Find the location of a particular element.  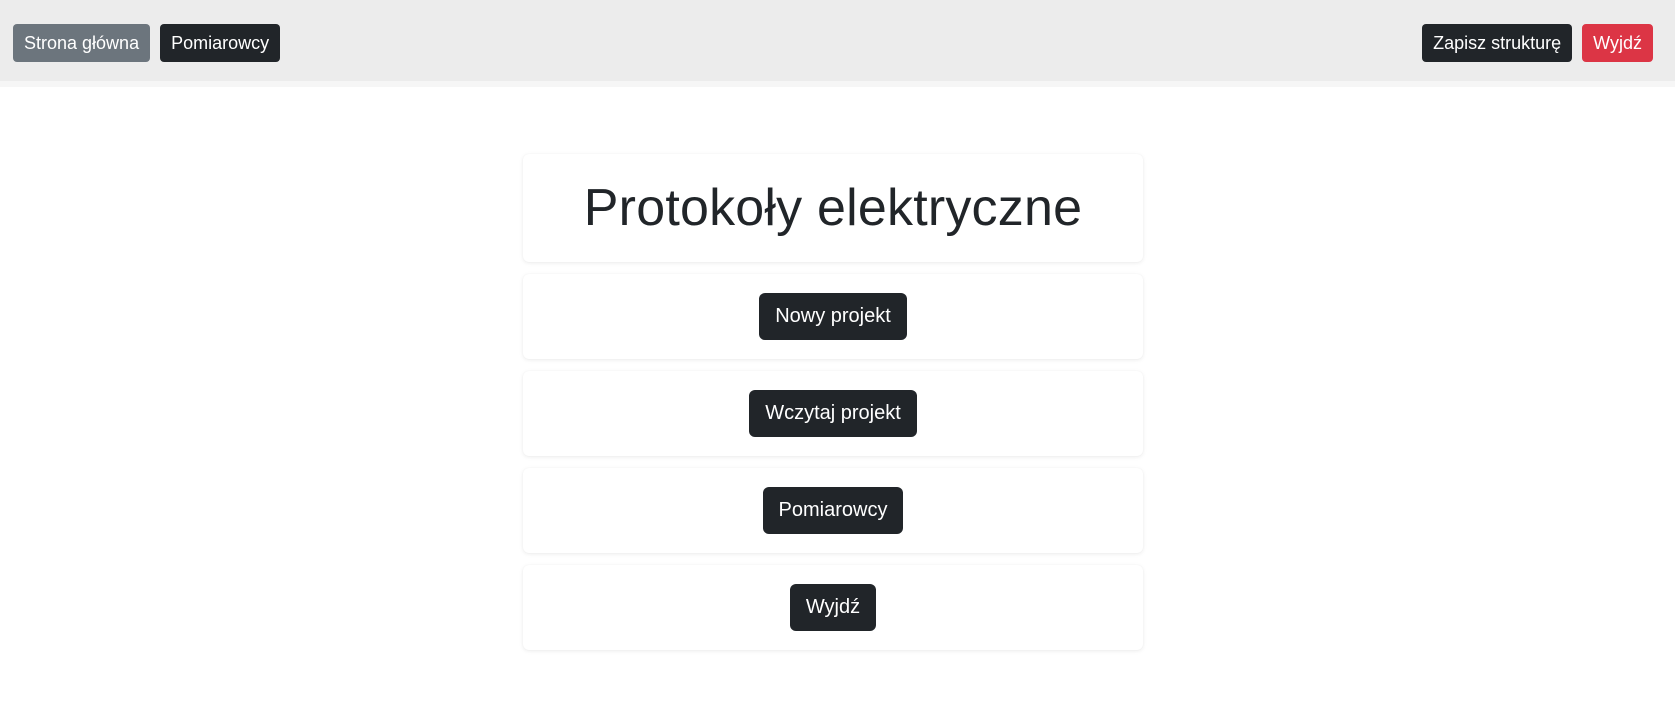

title-card: Protokoły elektryczne is located at coordinates (833, 208).